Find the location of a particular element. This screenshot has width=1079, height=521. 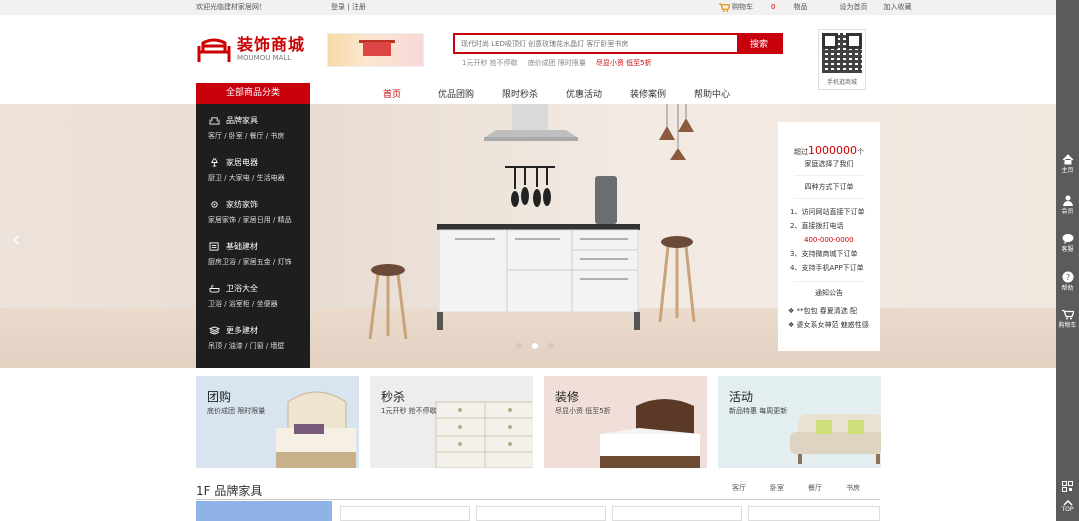

qr-code-image is located at coordinates (842, 53).